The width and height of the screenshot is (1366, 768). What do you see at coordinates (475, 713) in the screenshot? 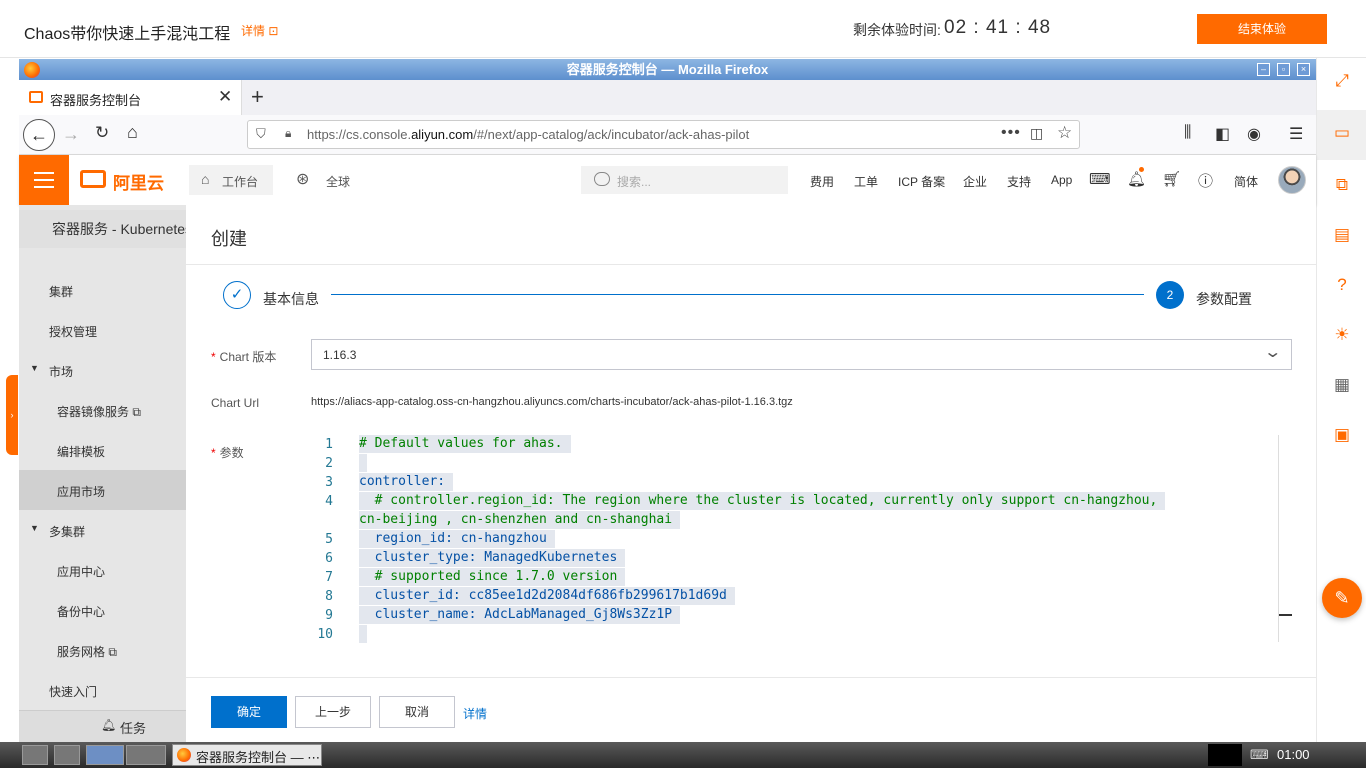
I see `detail-link: 详情` at bounding box center [475, 713].